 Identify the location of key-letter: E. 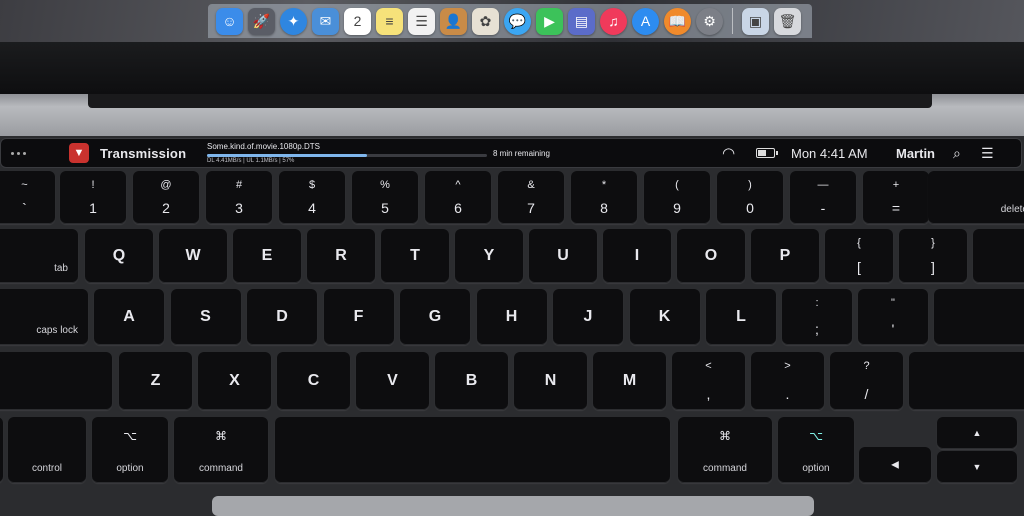
(267, 255).